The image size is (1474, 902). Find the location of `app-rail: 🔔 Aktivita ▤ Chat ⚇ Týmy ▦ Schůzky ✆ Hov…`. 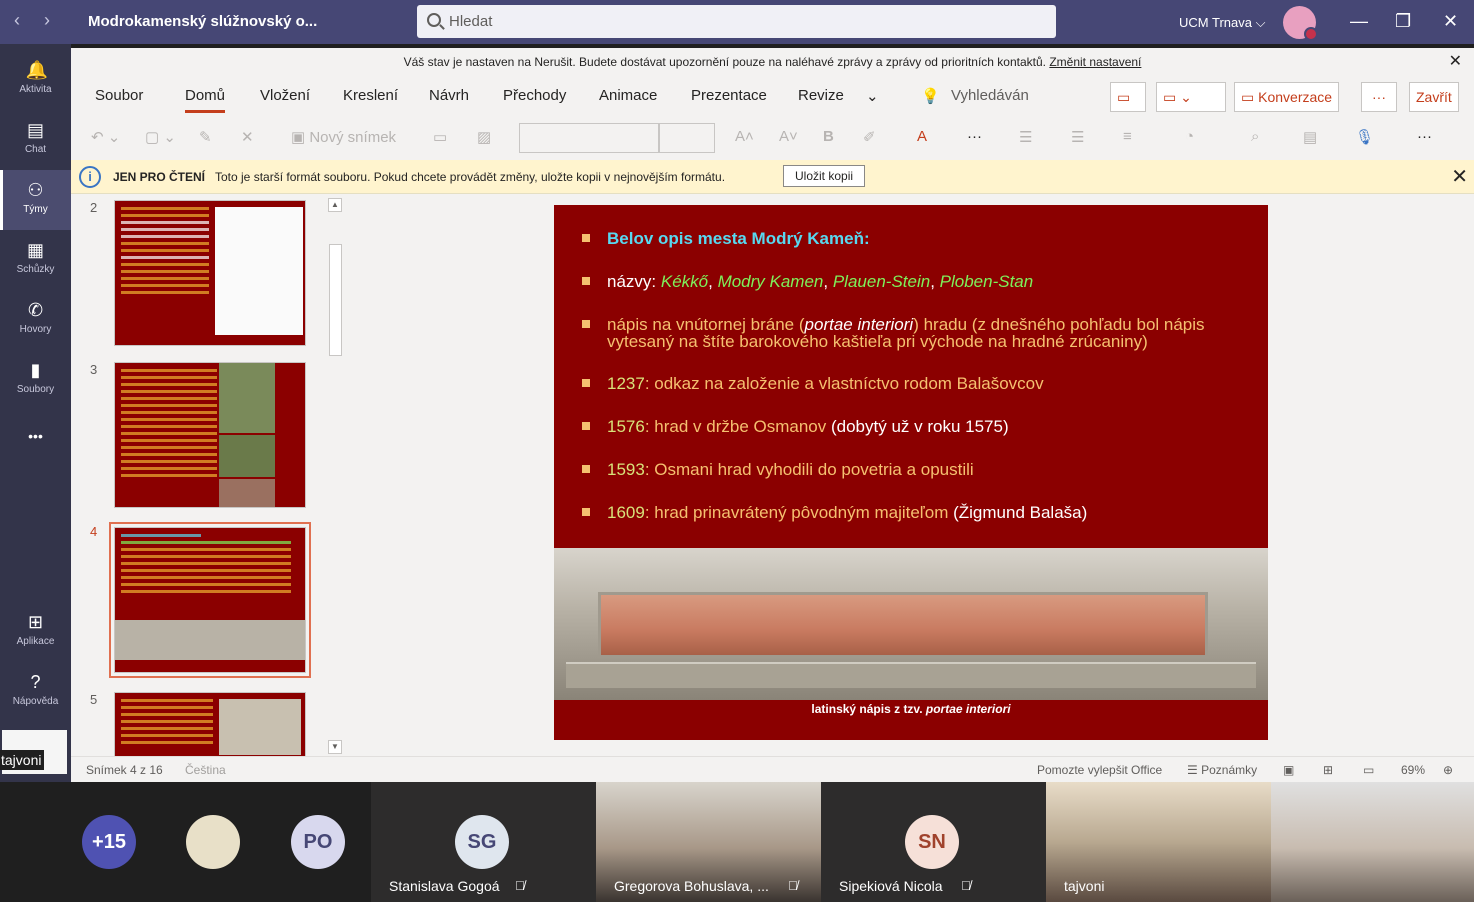

app-rail: 🔔 Aktivita ▤ Chat ⚇ Týmy ▦ Schůzky ✆ Hov… is located at coordinates (35, 413).